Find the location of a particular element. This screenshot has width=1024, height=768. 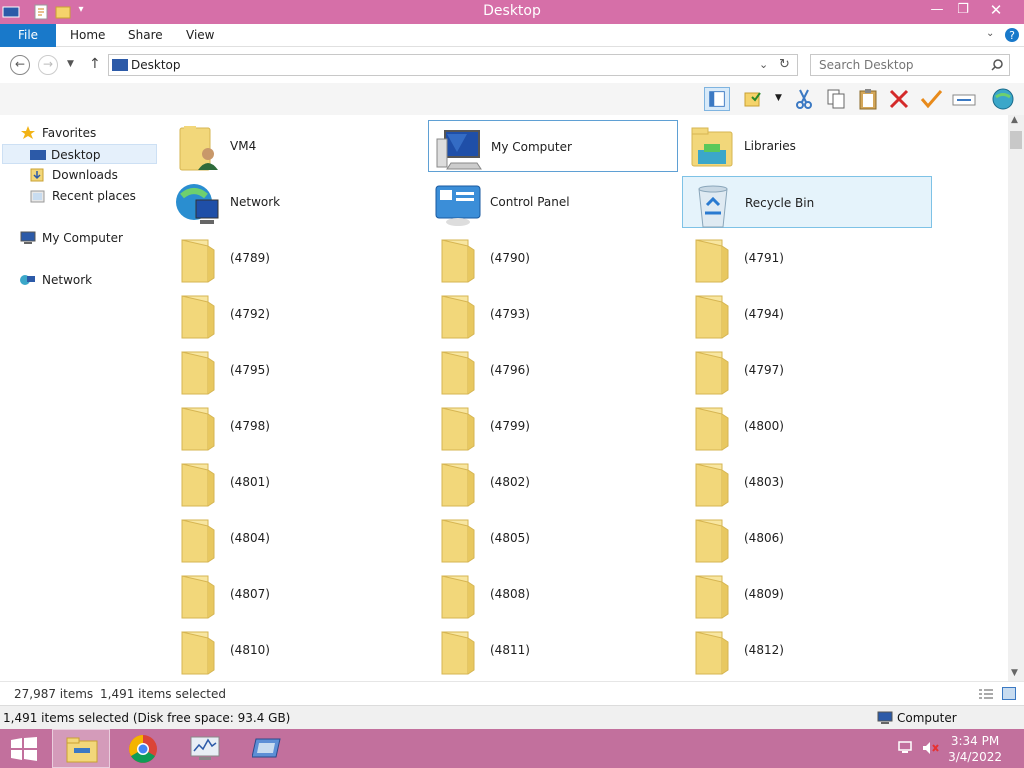

taskbar-file-explorer is located at coordinates (81, 748).